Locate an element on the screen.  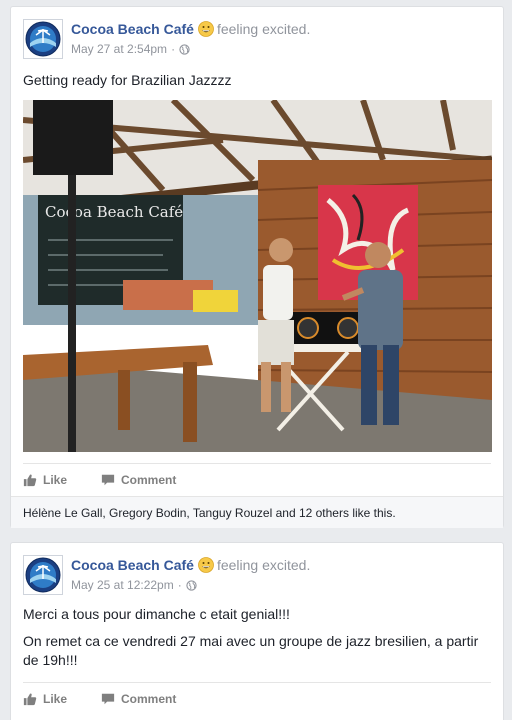
post-meta: May 27 at 2:54pm · is located at coordinates (130, 49).